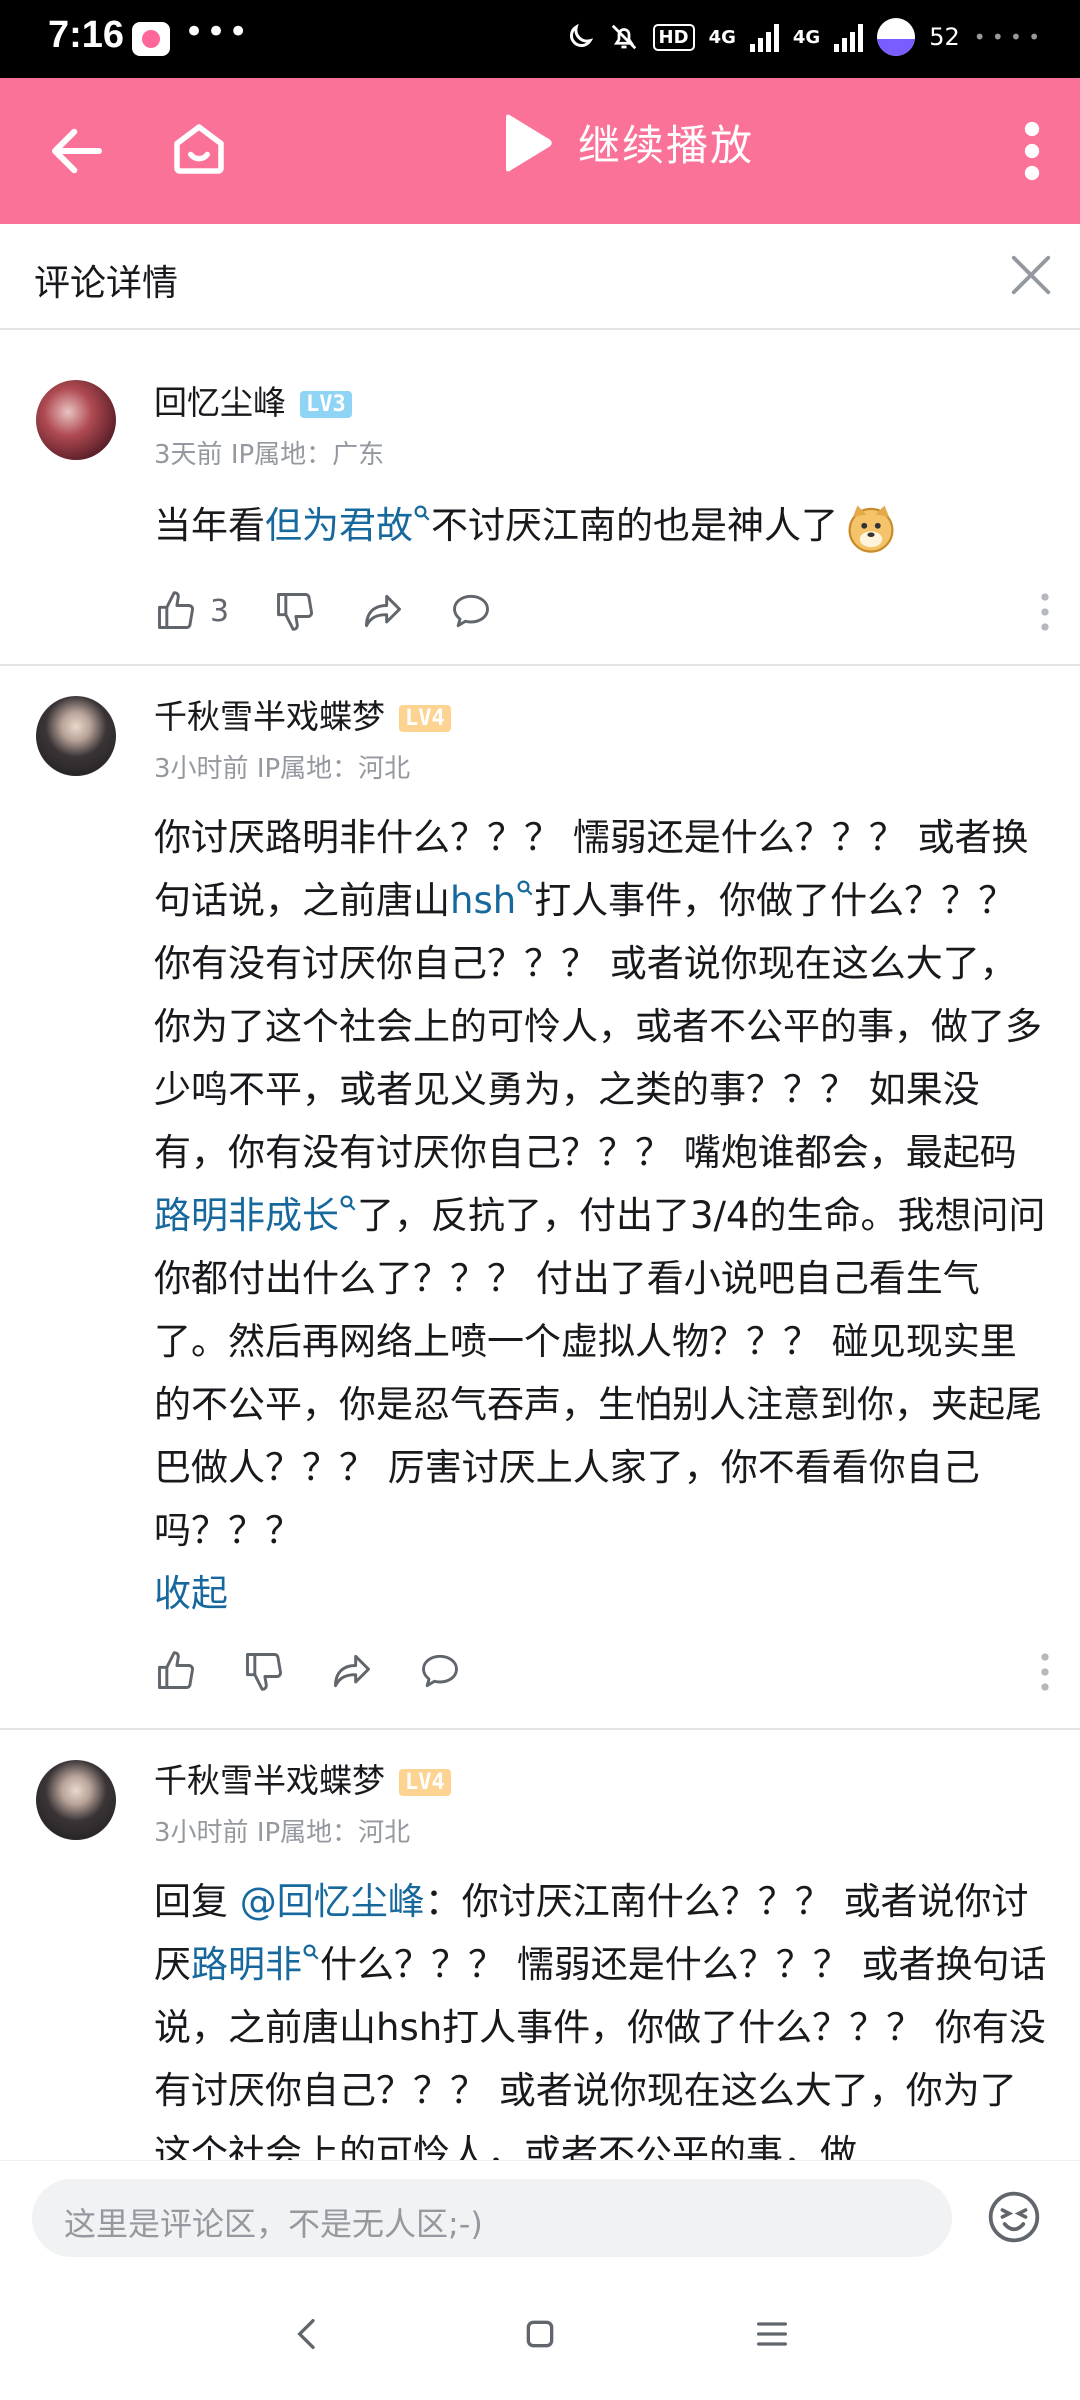  I want to click on username: 回忆尘峰 LV3, so click(253, 400).